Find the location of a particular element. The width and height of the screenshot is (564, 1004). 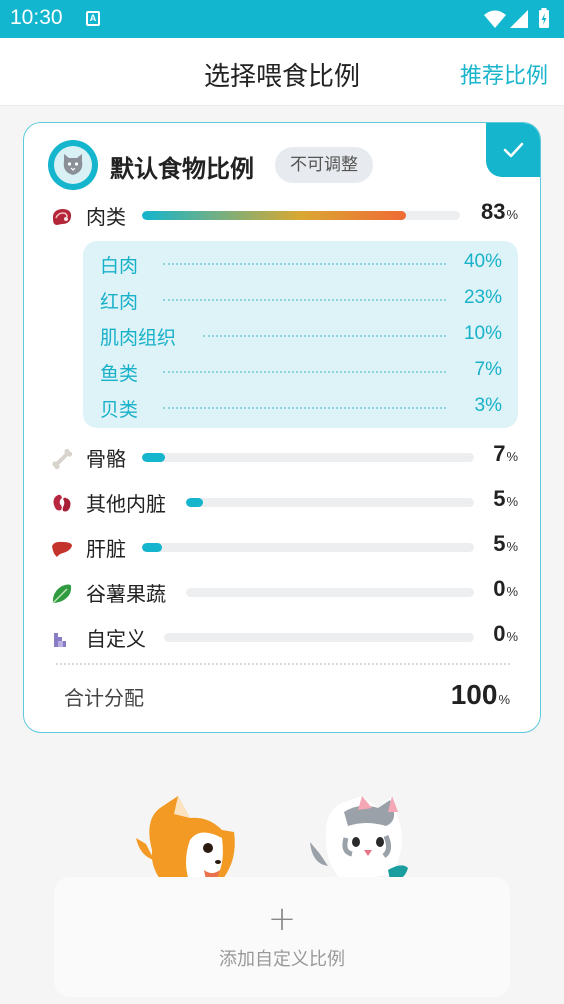

add-custom-ratio-label: 添加自定义比例 is located at coordinates (282, 959).